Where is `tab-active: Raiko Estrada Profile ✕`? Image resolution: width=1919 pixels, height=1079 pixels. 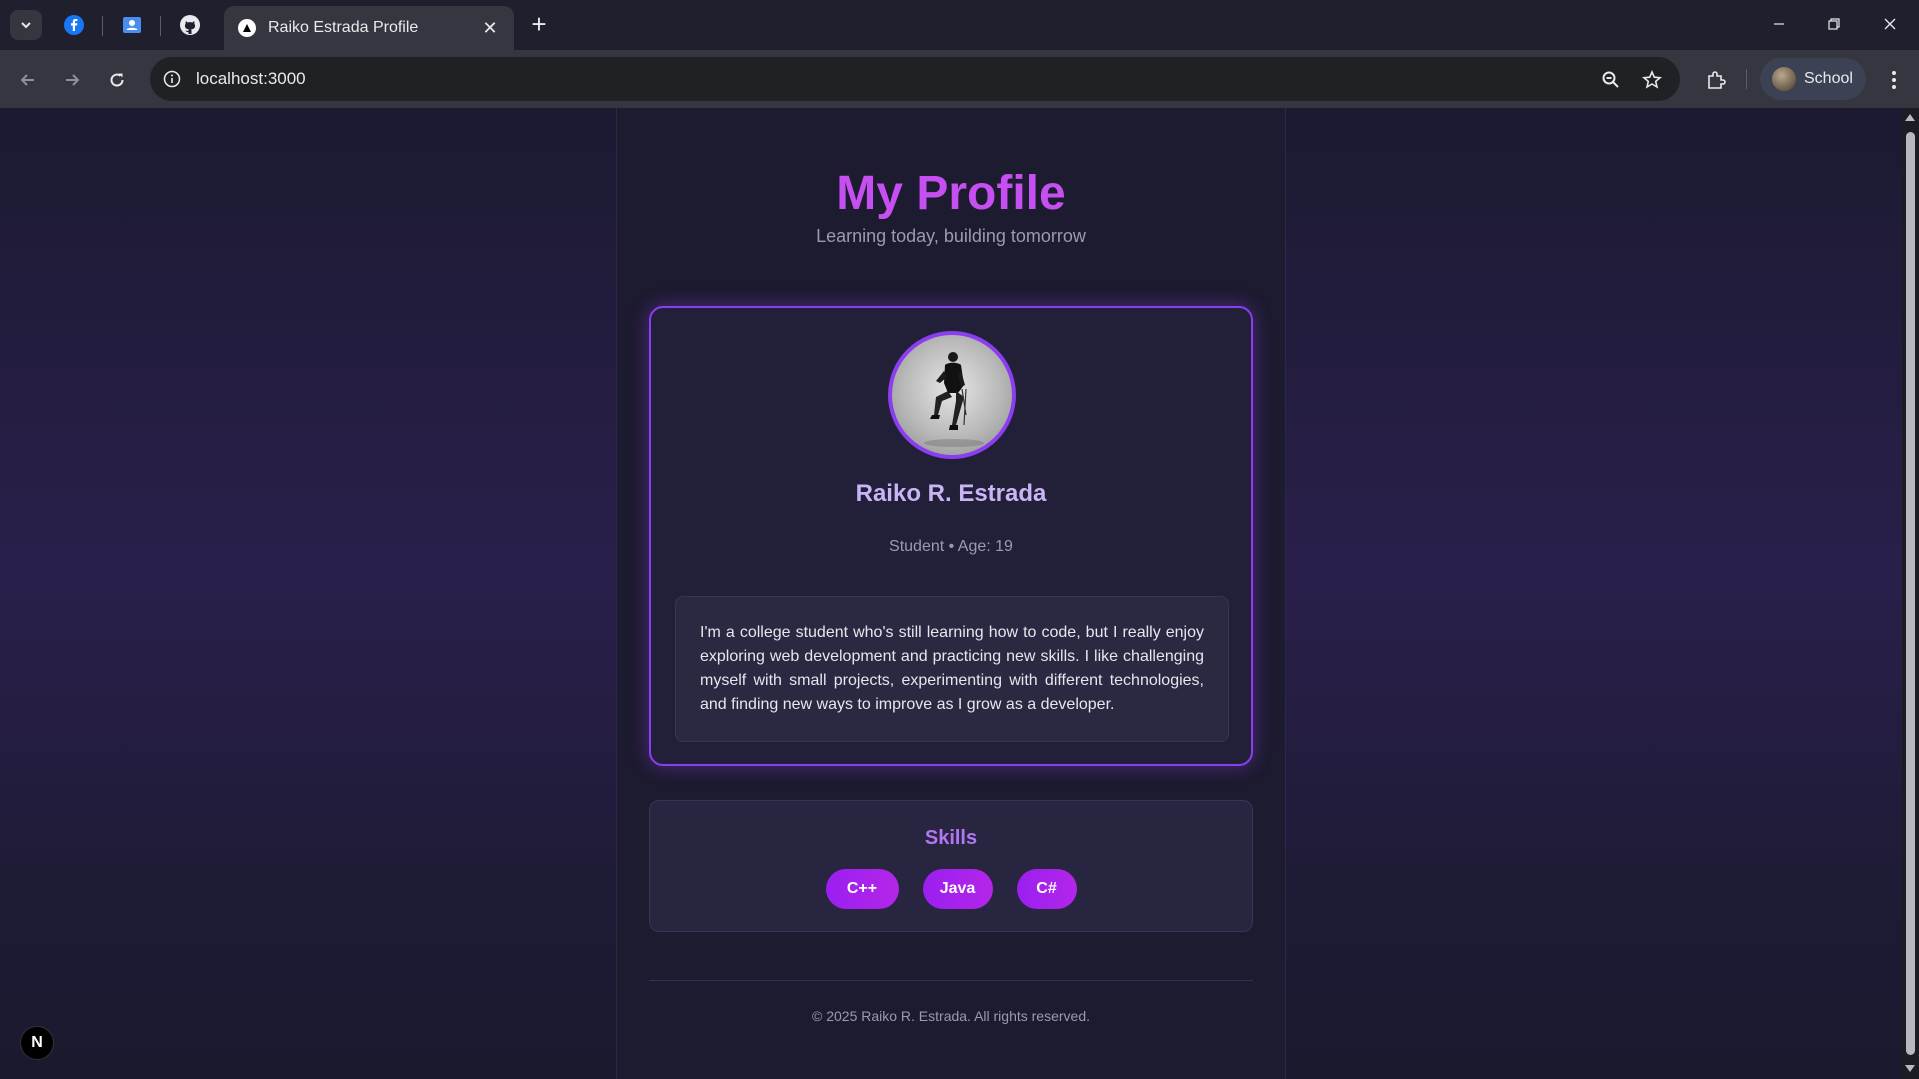
tab-active: Raiko Estrada Profile ✕ is located at coordinates (369, 28).